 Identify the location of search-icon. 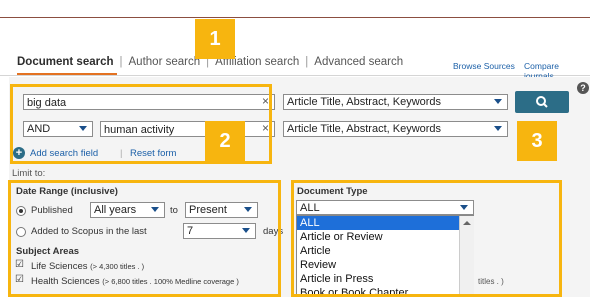
(542, 102).